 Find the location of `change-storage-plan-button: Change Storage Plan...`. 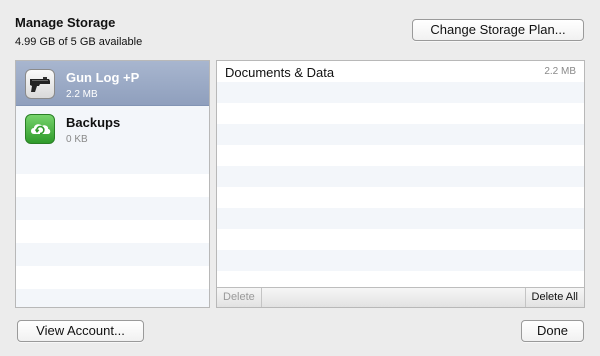

change-storage-plan-button: Change Storage Plan... is located at coordinates (498, 30).